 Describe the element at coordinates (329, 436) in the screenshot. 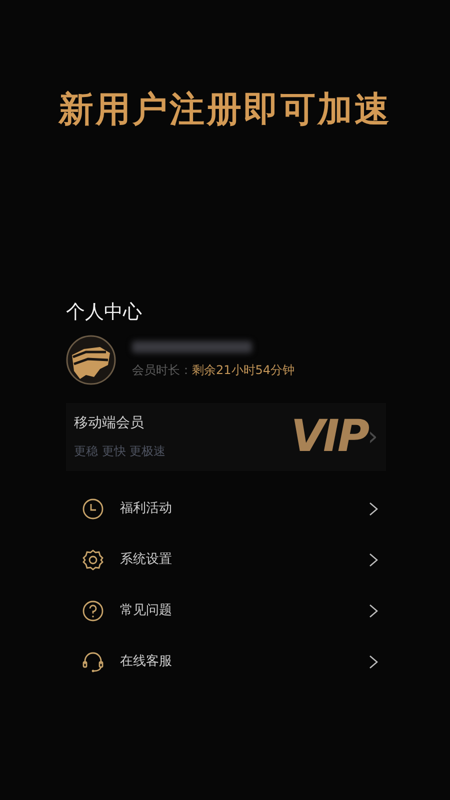

I see `vip-logo: VIP` at that location.